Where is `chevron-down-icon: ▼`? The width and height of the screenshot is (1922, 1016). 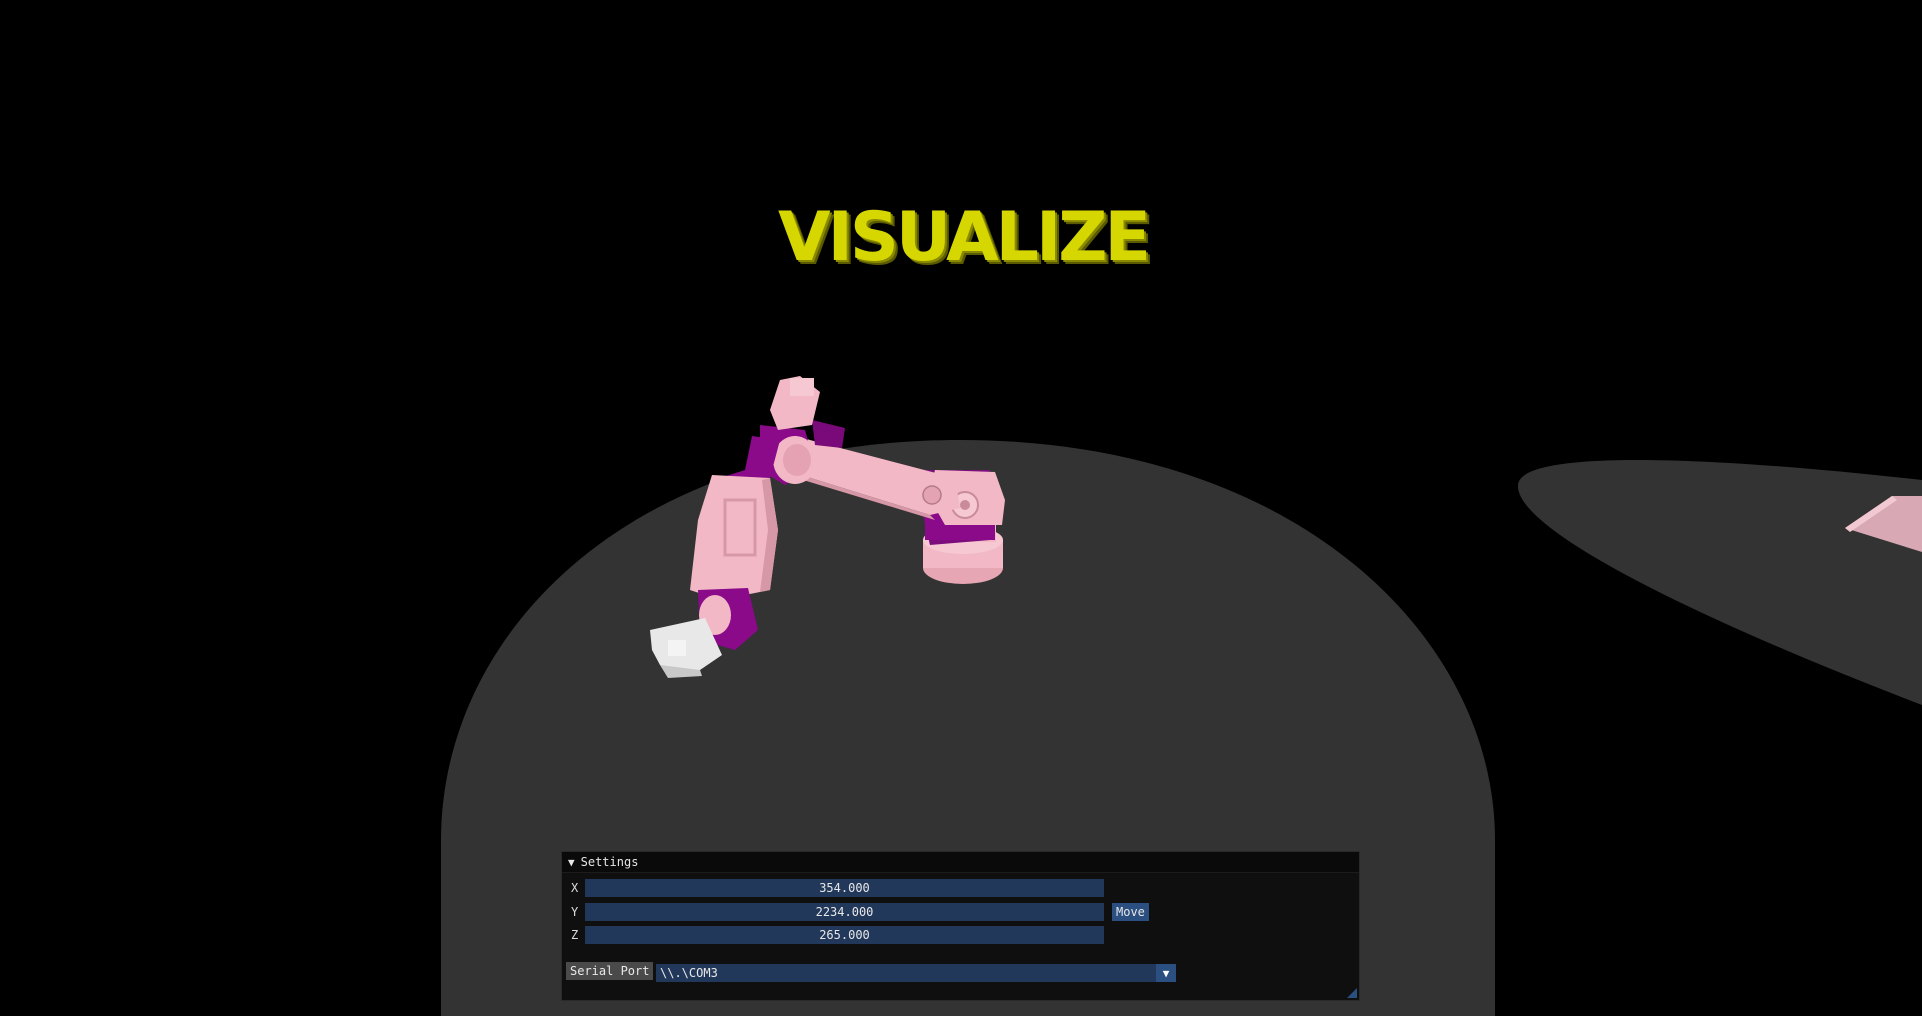
chevron-down-icon: ▼ is located at coordinates (1166, 973).